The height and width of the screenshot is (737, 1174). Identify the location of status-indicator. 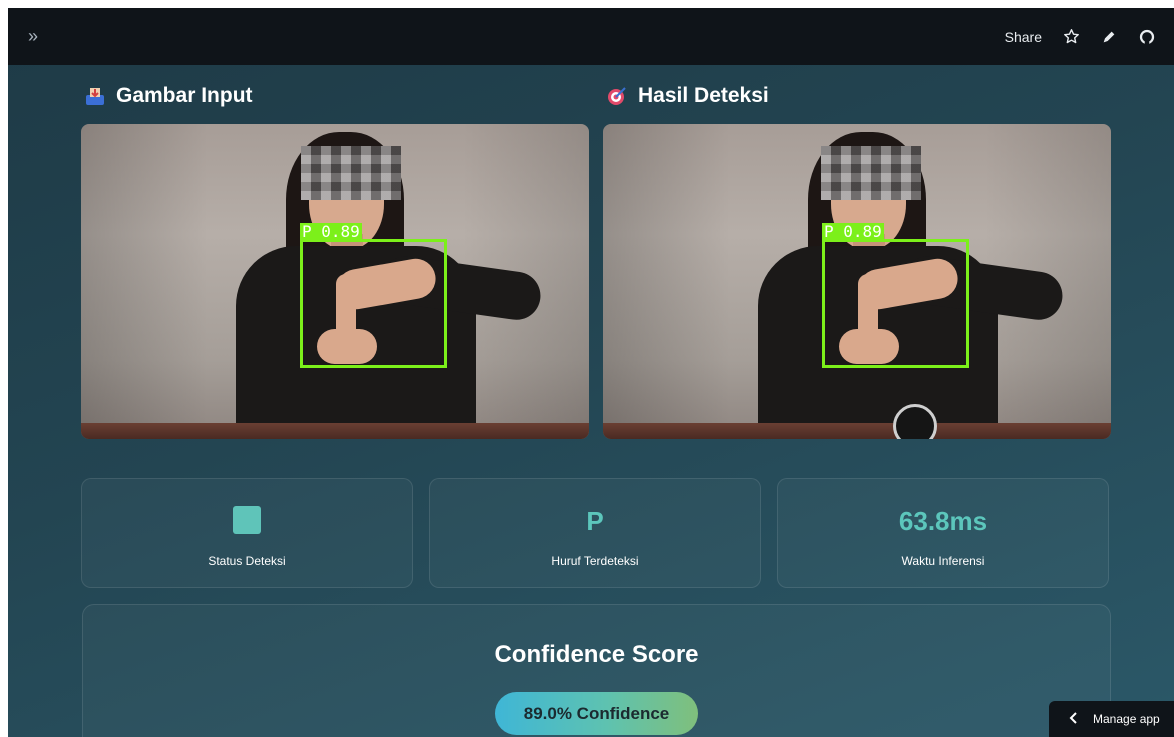
(247, 520).